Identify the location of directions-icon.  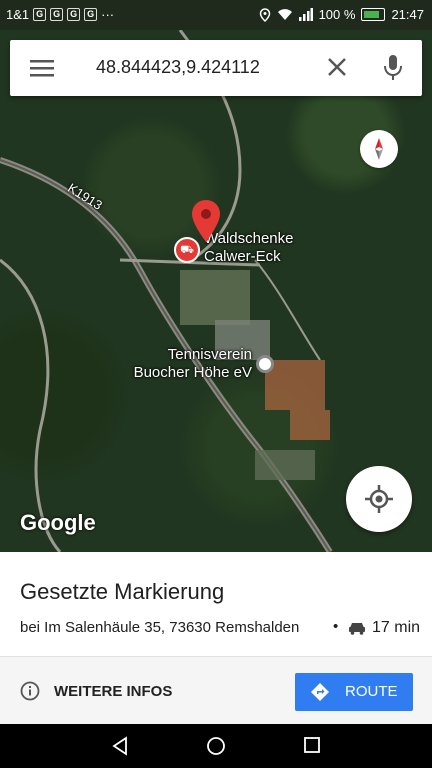
(320, 692).